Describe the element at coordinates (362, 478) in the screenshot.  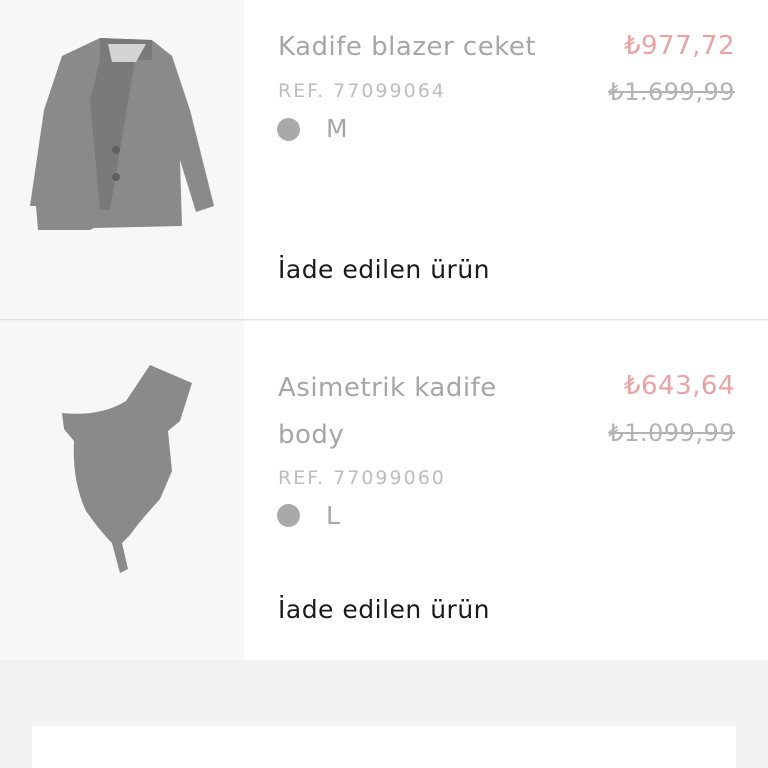
I see `product-reference: REF. 77099060` at that location.